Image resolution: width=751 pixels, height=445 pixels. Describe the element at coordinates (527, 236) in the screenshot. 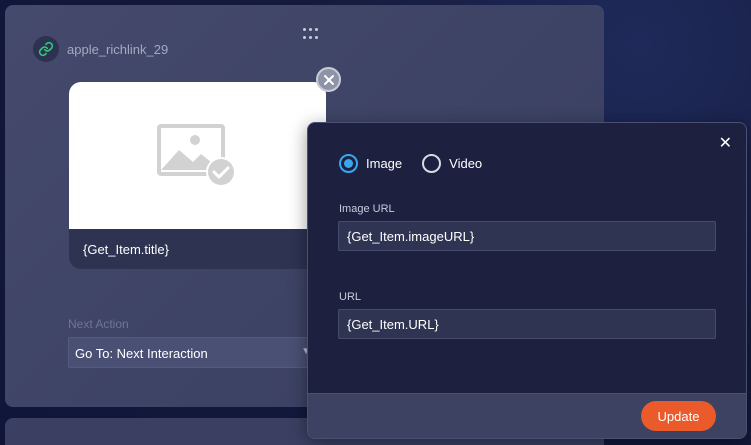

I see `image-url-input` at that location.